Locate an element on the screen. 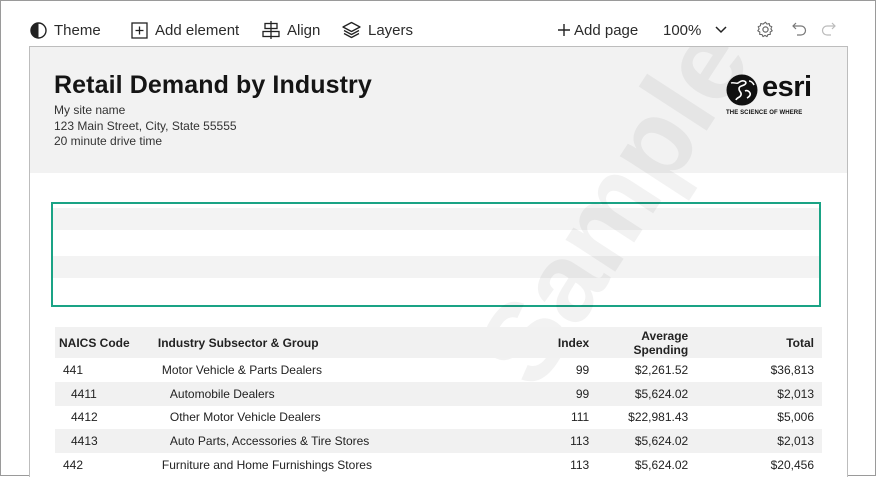 Image resolution: width=876 pixels, height=477 pixels. logo-wordmark: esri is located at coordinates (787, 87).